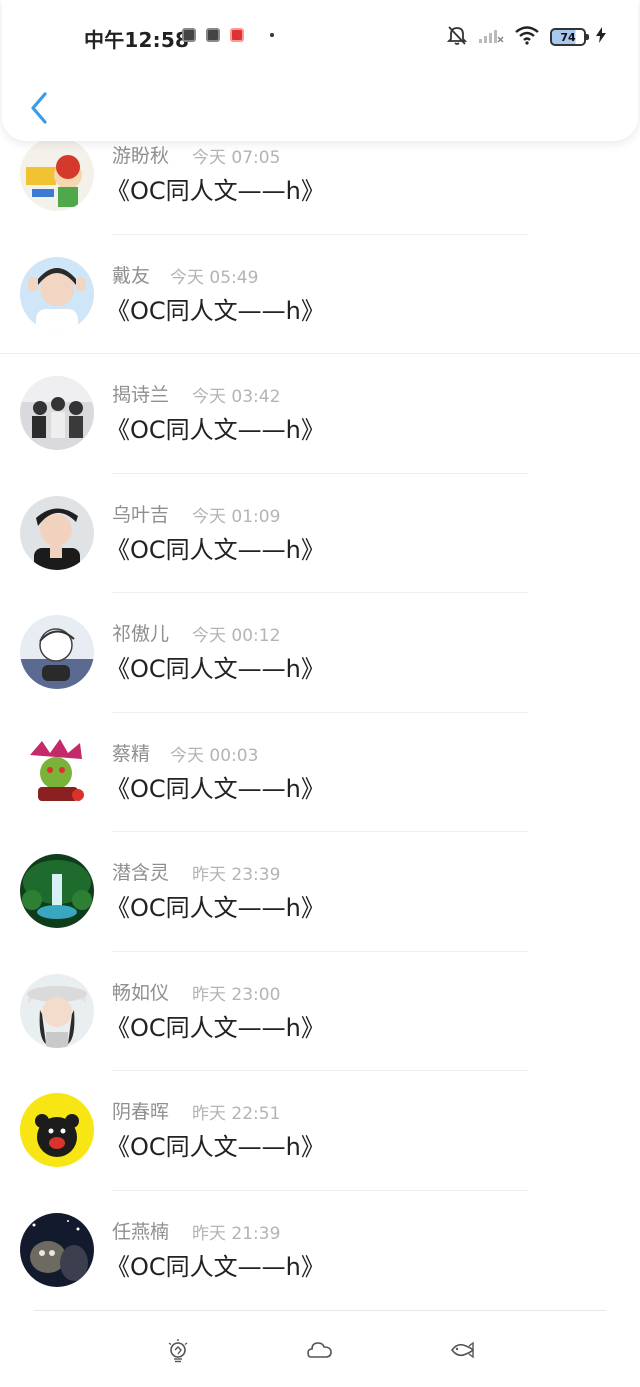 The image size is (640, 1387). I want to click on sender-name: 阴春晖, so click(141, 1112).